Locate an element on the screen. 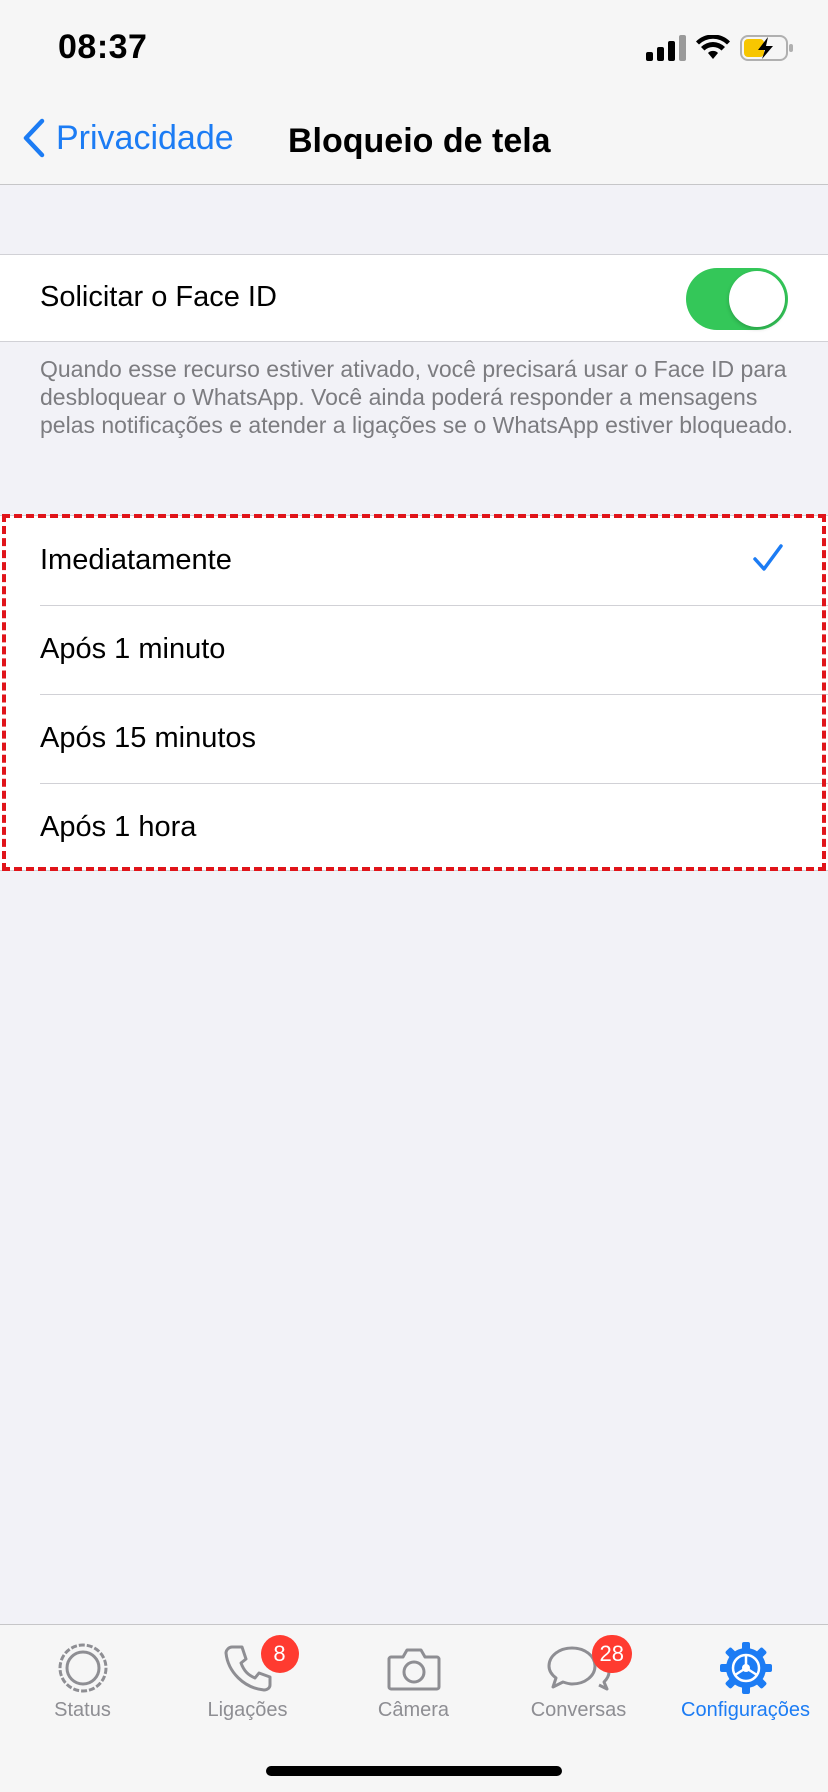  option-after-1-minute: Após 1 minuto is located at coordinates (414, 649).